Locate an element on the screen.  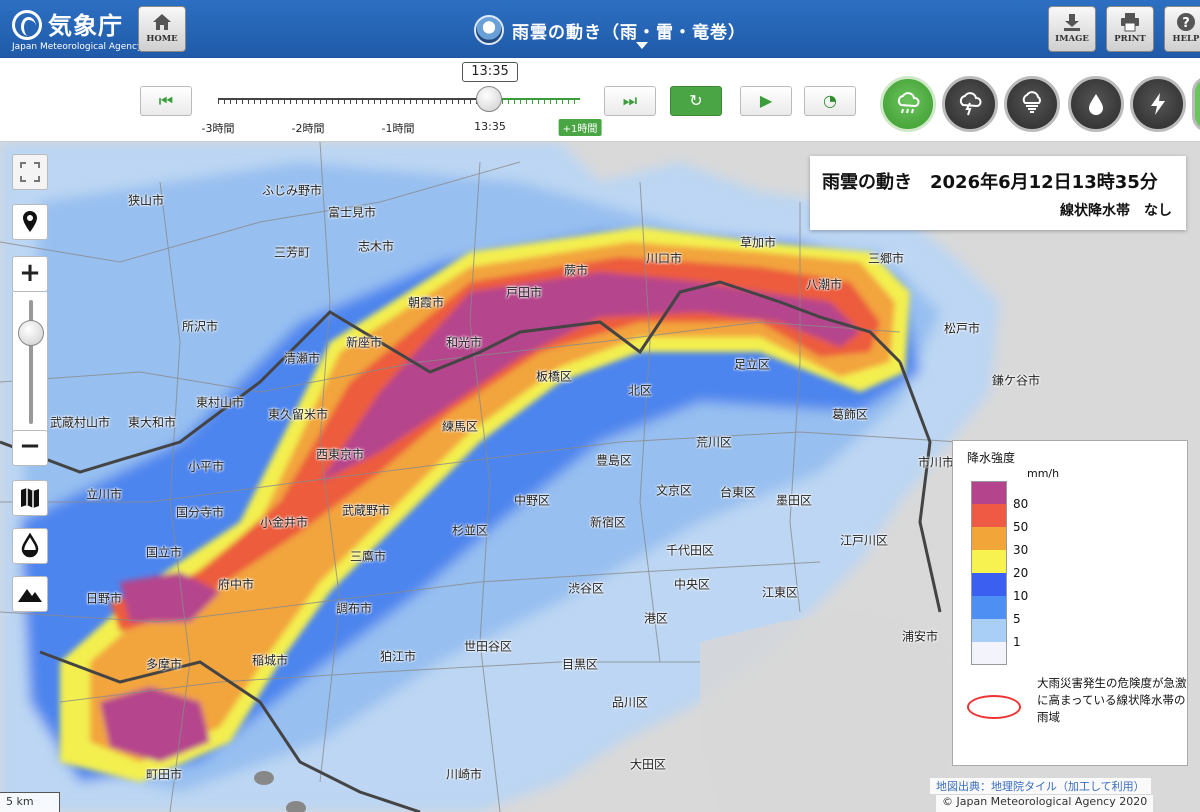
help-icon: ? is located at coordinates (1186, 22).